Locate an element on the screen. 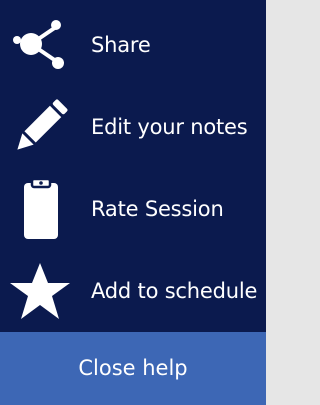 This screenshot has width=320, height=405. star-icon is located at coordinates (40, 291).